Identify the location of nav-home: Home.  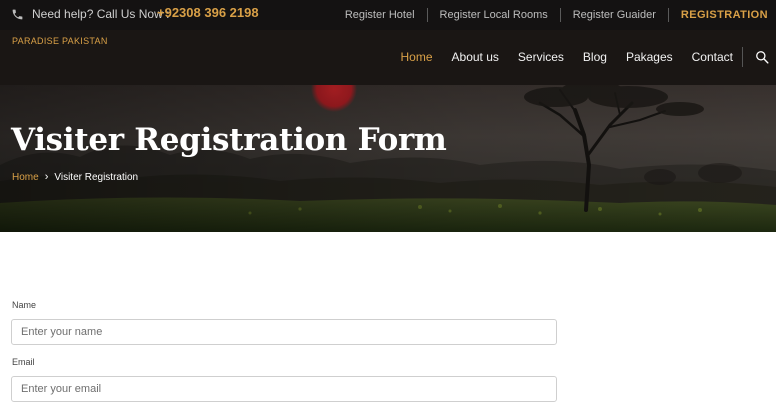
(417, 57).